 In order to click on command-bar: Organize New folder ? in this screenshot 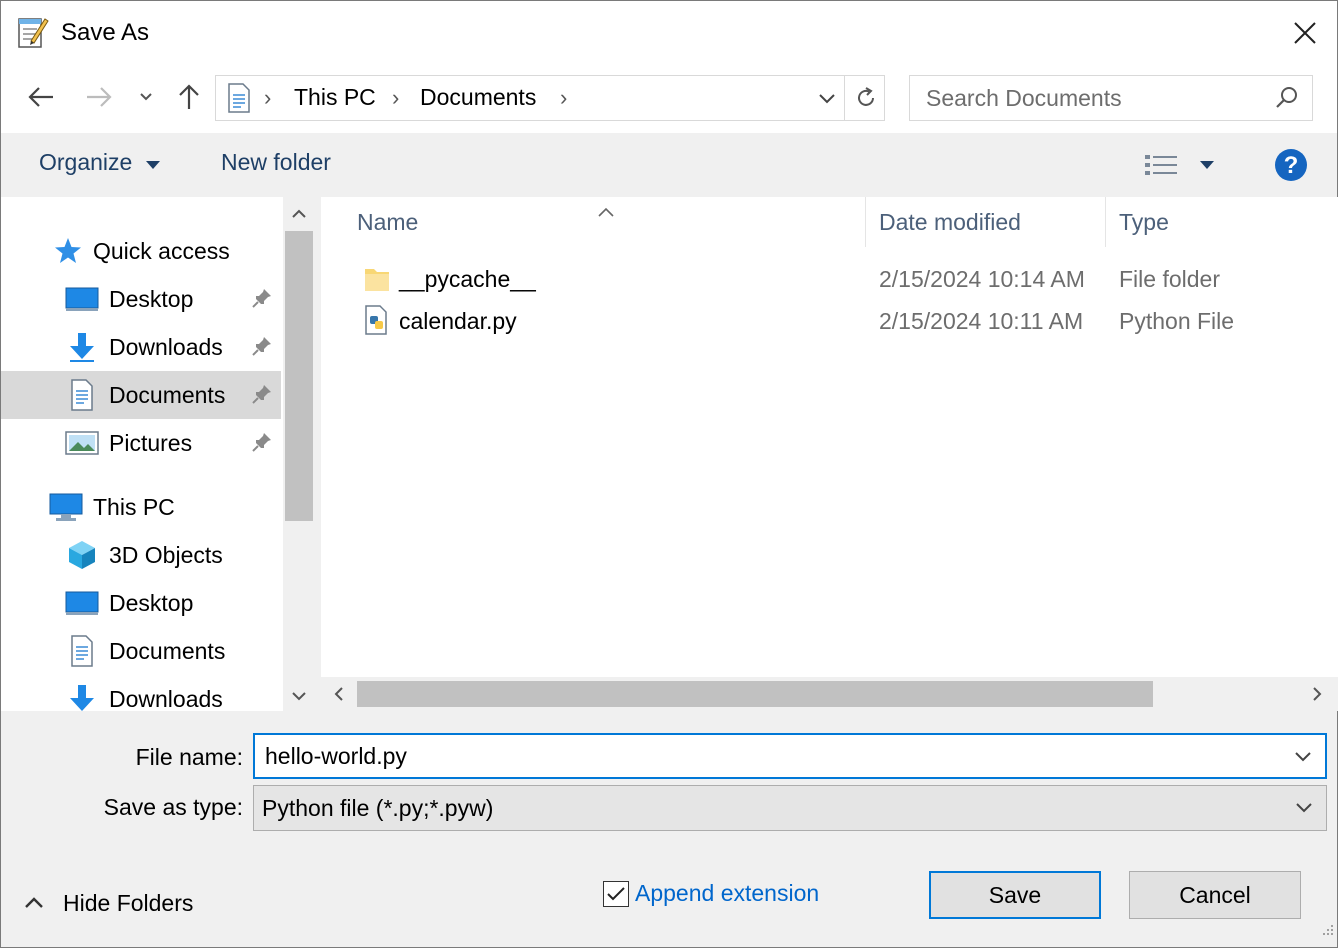, I will do `click(669, 165)`.